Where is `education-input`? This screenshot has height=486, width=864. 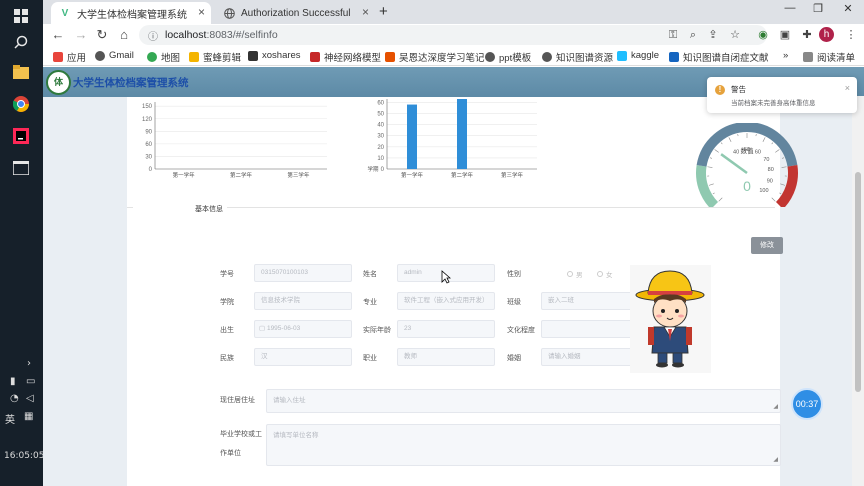
education-input is located at coordinates (590, 329).